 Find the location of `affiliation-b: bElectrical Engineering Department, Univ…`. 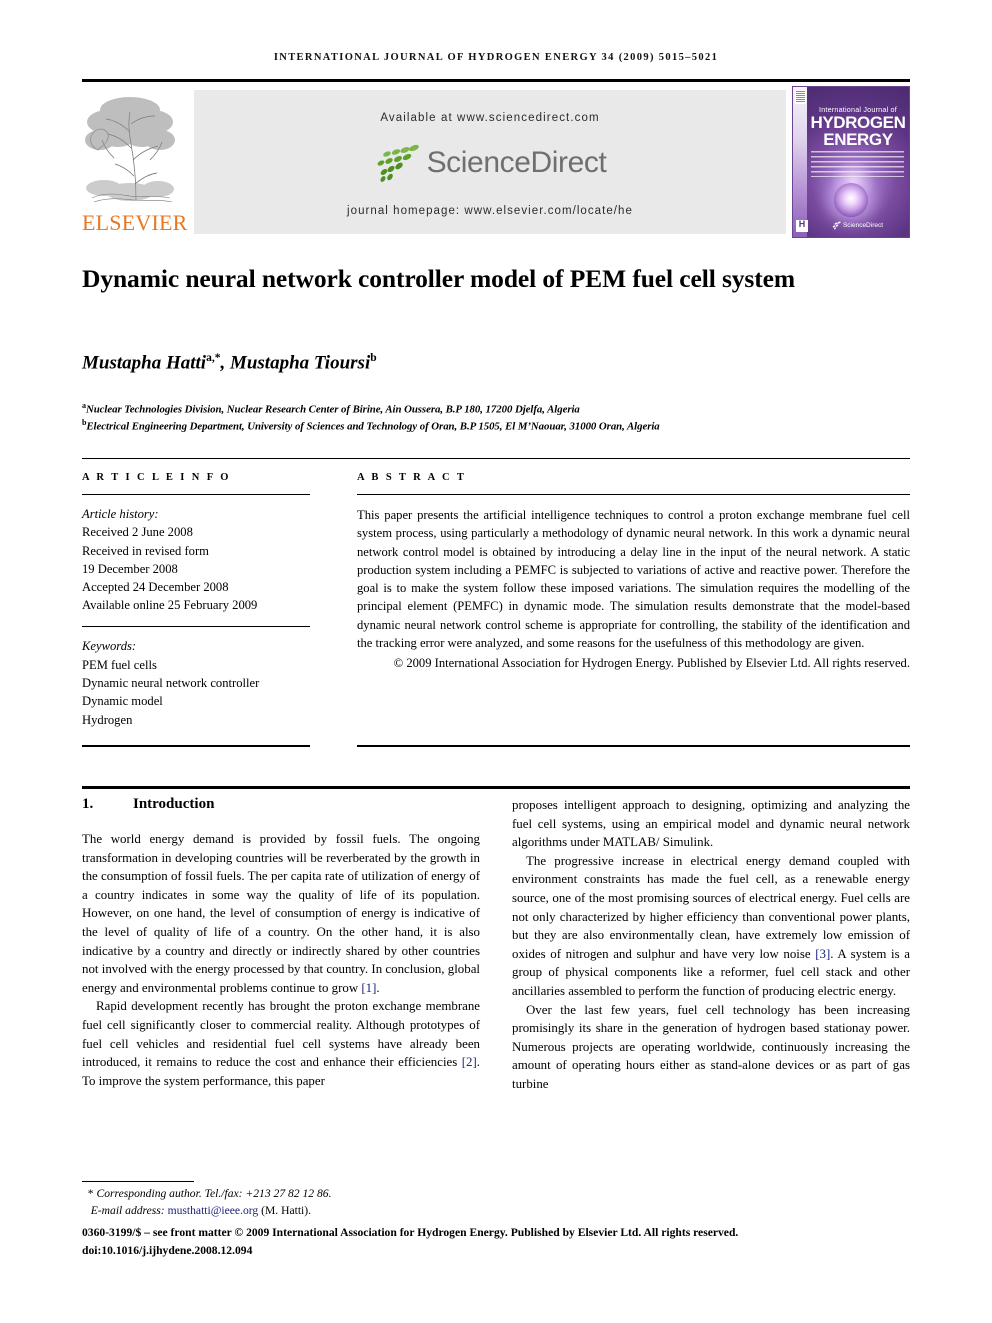

affiliation-b: bElectrical Engineering Department, Univ… is located at coordinates (497, 425).